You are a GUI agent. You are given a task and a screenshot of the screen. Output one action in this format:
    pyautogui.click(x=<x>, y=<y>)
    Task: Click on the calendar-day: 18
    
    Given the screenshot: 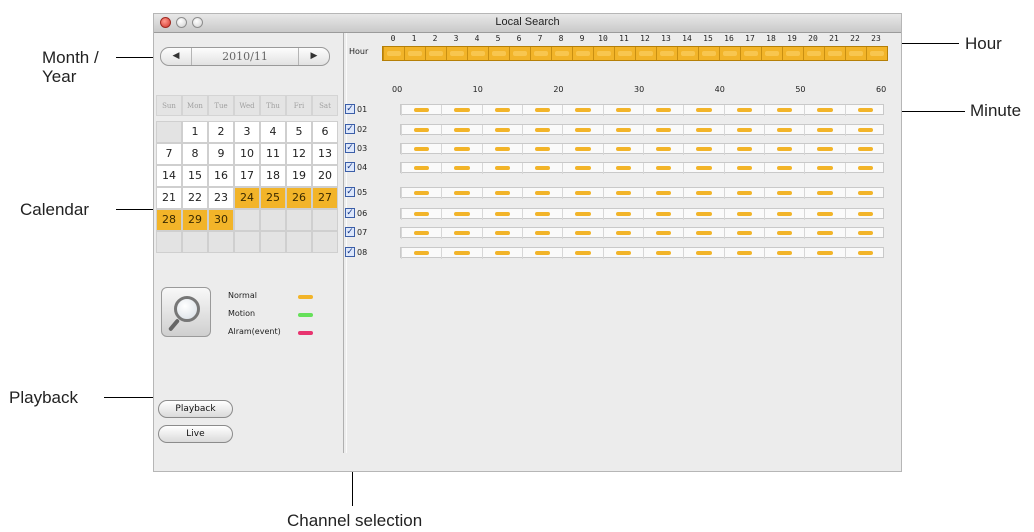 What is the action you would take?
    pyautogui.click(x=273, y=176)
    